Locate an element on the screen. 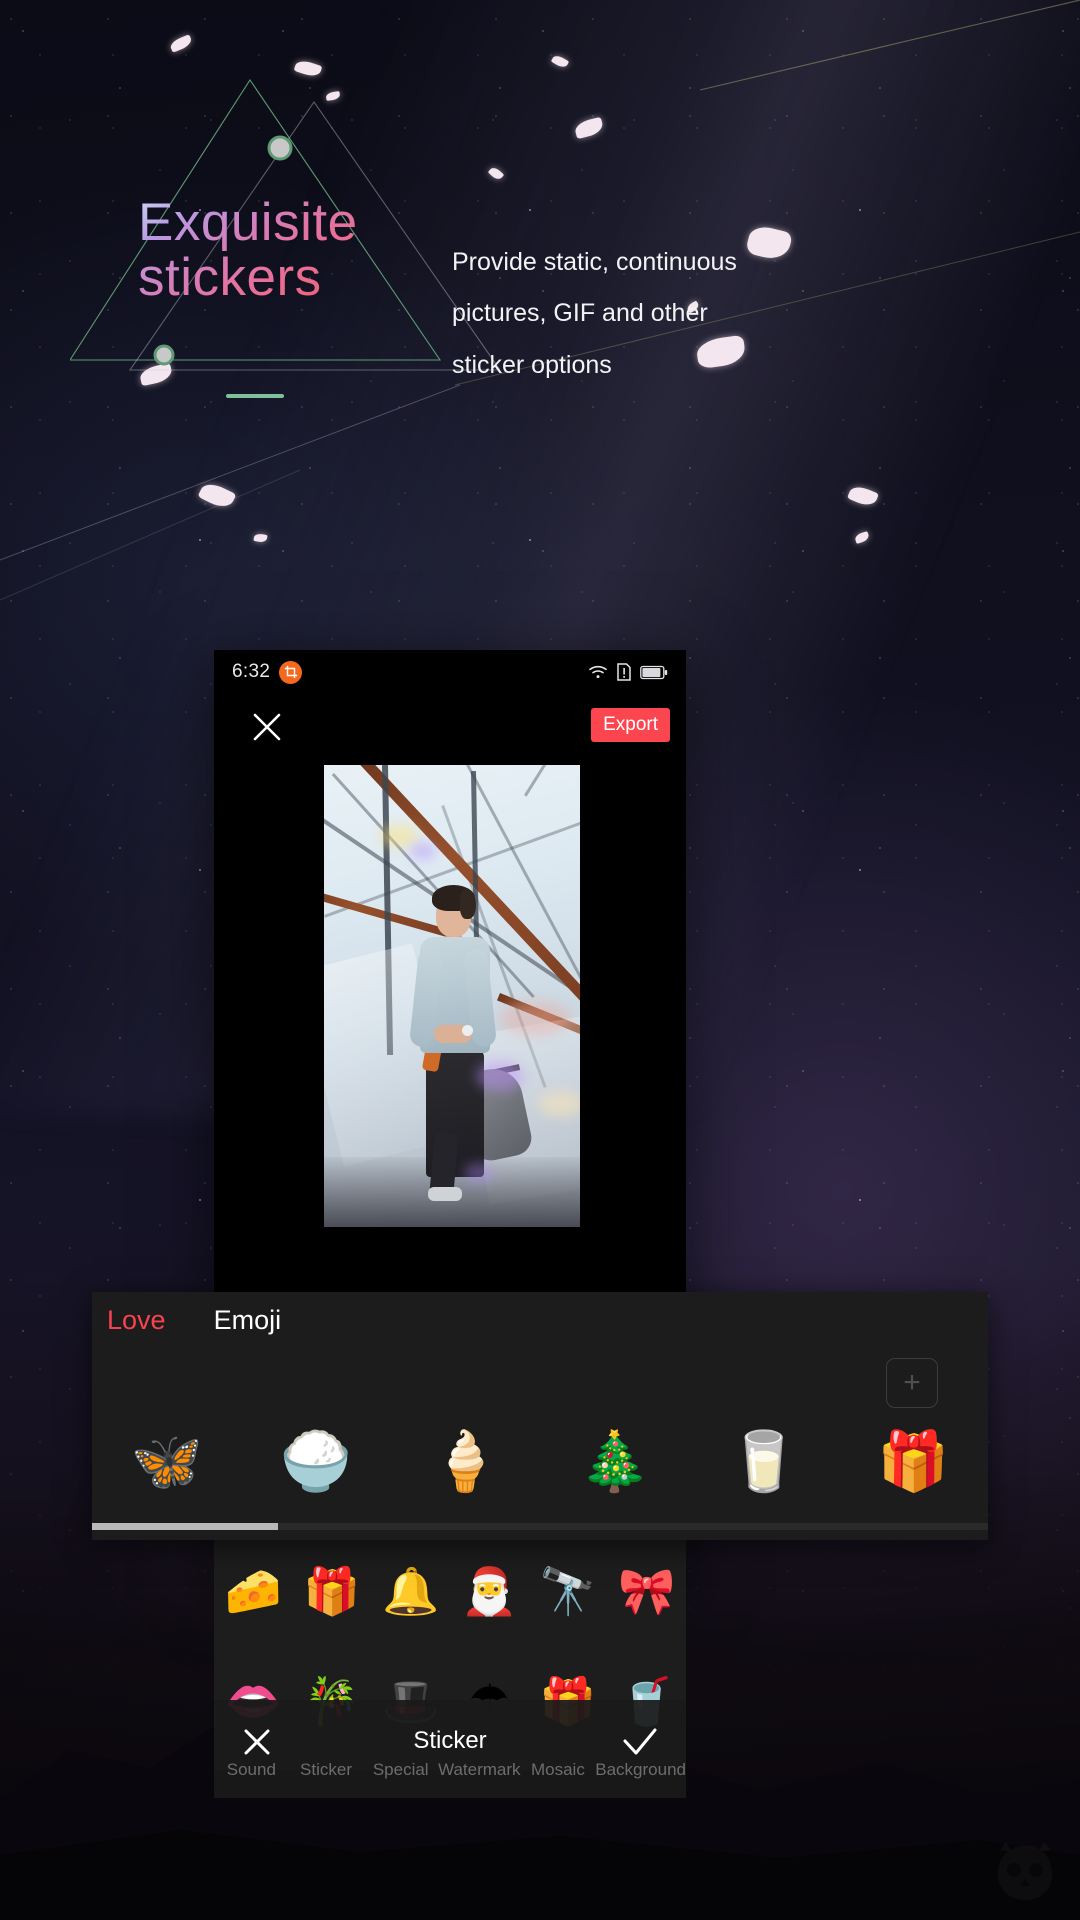 The image size is (1080, 1920). title-underline is located at coordinates (255, 396).